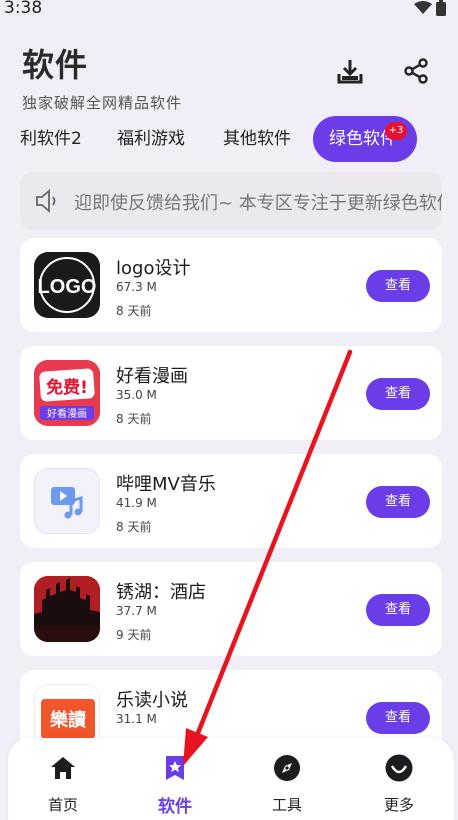 Image resolution: width=458 pixels, height=820 pixels. I want to click on nav-tools: 工具, so click(287, 779).